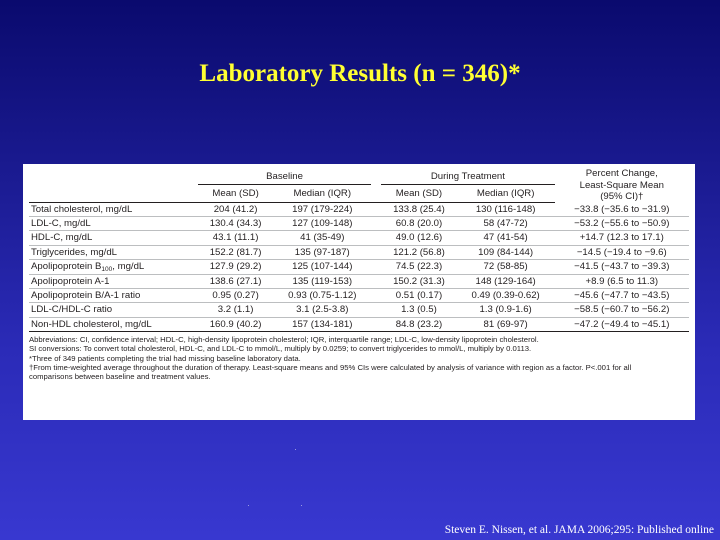  What do you see at coordinates (82, 209) in the screenshot?
I see `row-label-text: Total cholesterol, mg/dL` at bounding box center [82, 209].